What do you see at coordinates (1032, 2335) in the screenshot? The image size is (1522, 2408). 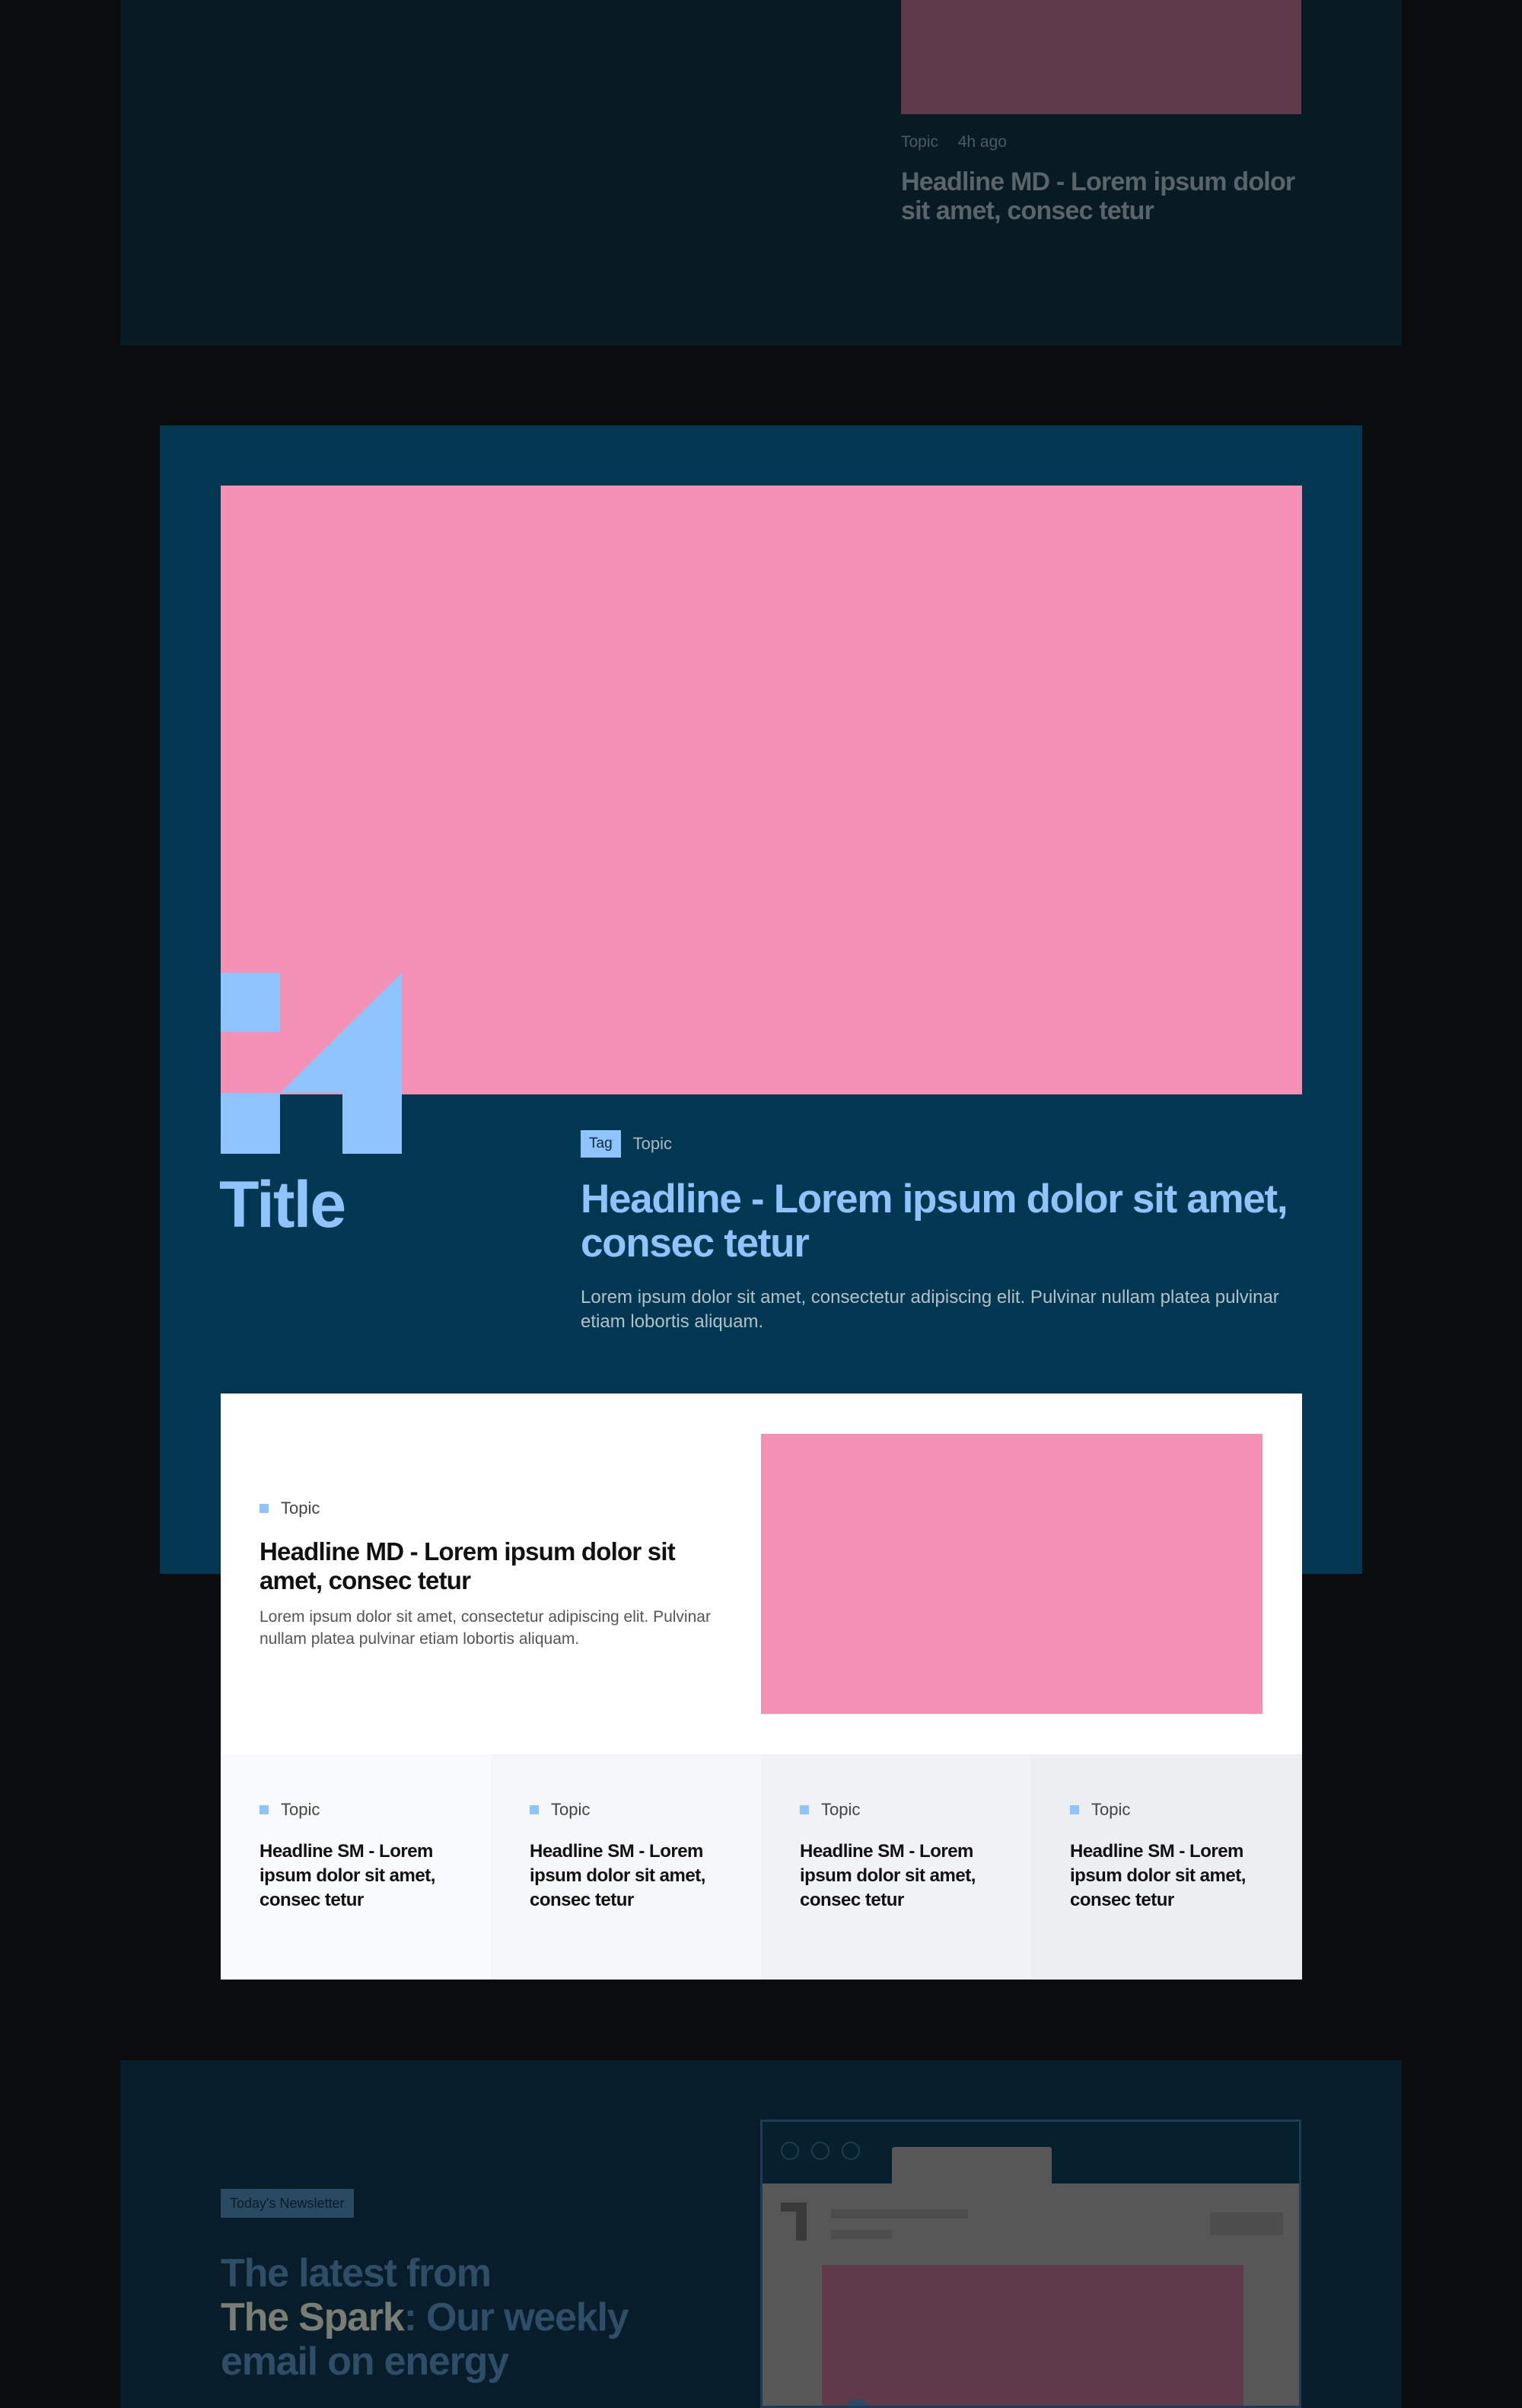 I see `browser-preview-image` at bounding box center [1032, 2335].